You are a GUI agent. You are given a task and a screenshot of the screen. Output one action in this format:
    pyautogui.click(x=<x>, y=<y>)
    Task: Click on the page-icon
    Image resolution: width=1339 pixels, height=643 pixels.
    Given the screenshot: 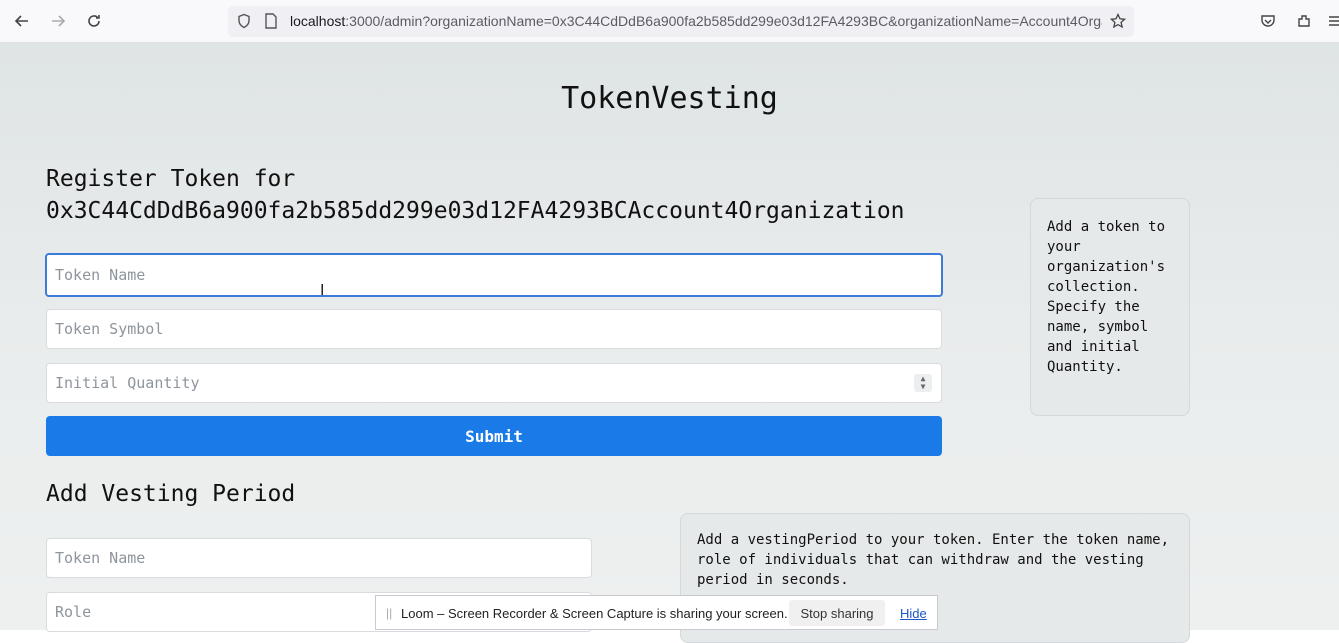 What is the action you would take?
    pyautogui.click(x=271, y=21)
    